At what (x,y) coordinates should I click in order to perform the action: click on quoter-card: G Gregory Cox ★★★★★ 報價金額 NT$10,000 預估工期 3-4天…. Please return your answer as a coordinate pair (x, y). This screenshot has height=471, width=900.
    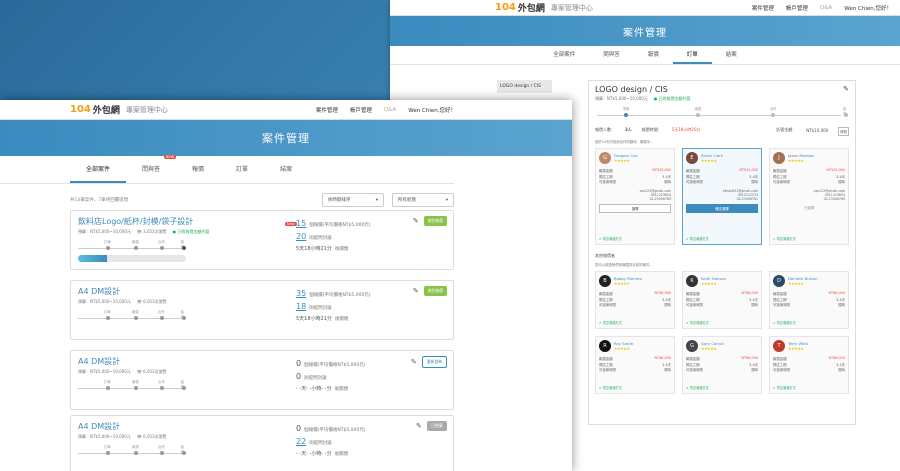
    Looking at the image, I should click on (635, 196).